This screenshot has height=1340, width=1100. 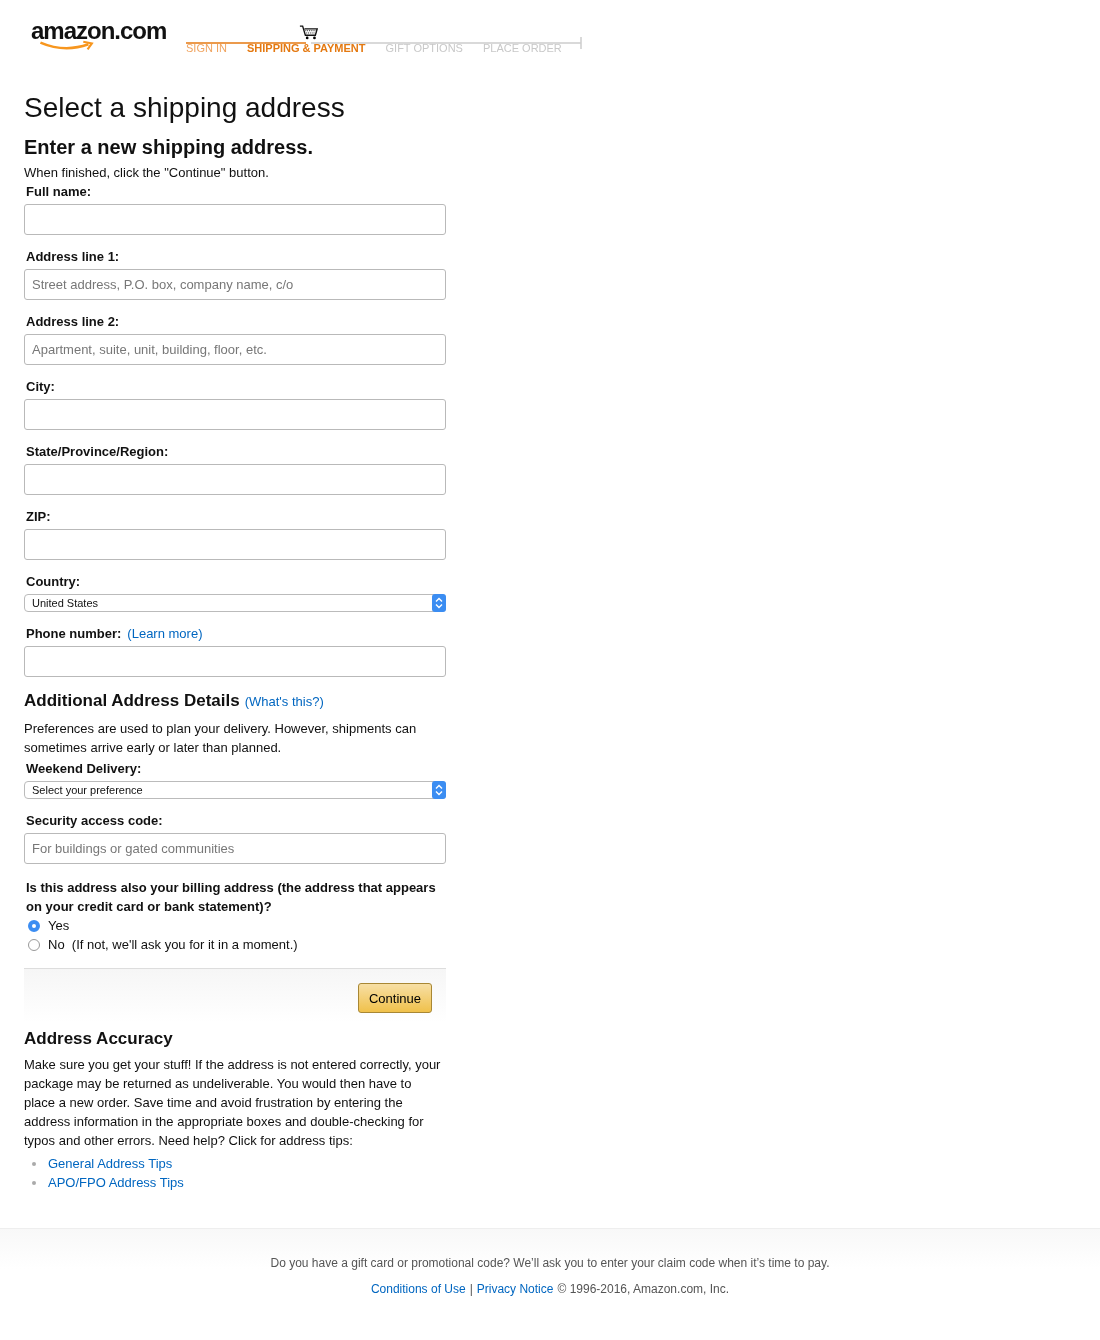 What do you see at coordinates (73, 321) in the screenshot?
I see `field-label: Address line 2:` at bounding box center [73, 321].